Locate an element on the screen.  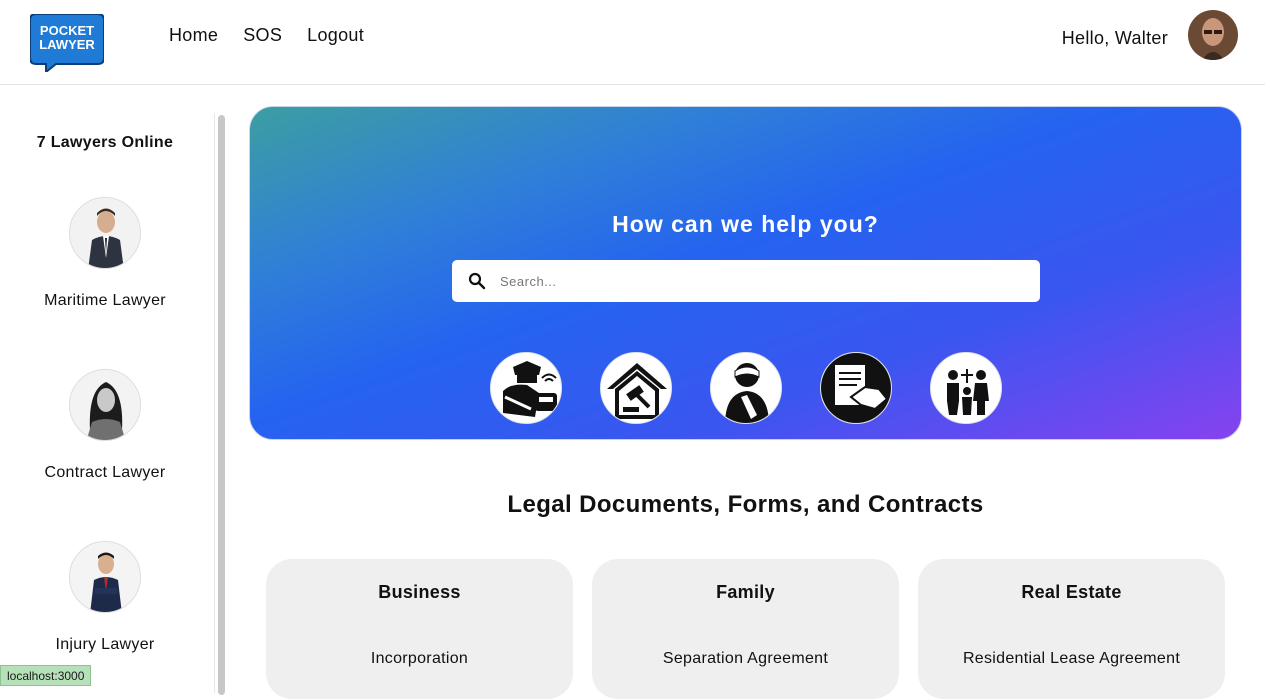
search-input is located at coordinates (760, 281).